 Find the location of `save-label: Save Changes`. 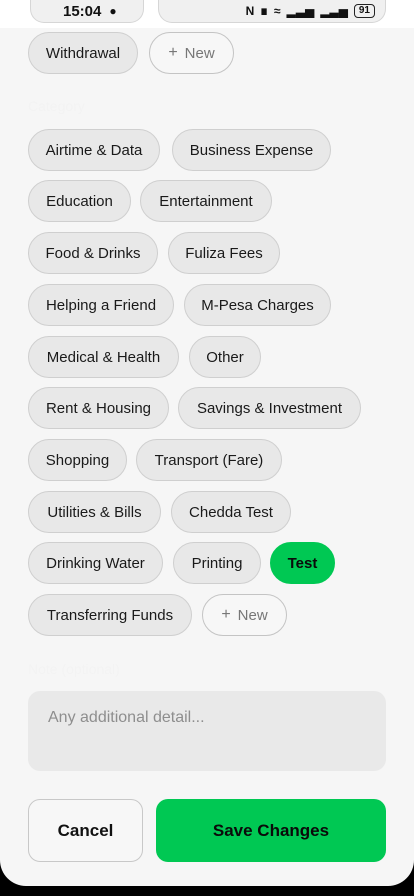

save-label: Save Changes is located at coordinates (271, 830).